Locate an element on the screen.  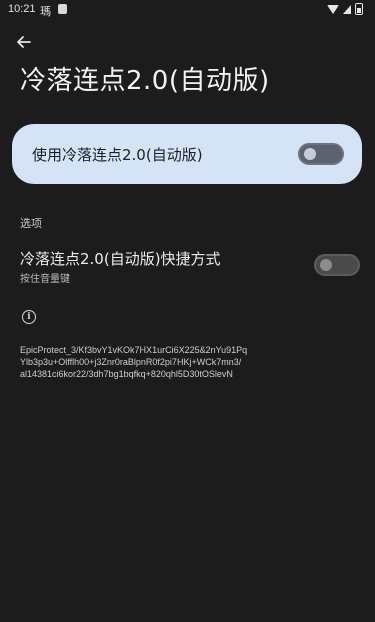
shortcut-toggle-switch is located at coordinates (337, 265).